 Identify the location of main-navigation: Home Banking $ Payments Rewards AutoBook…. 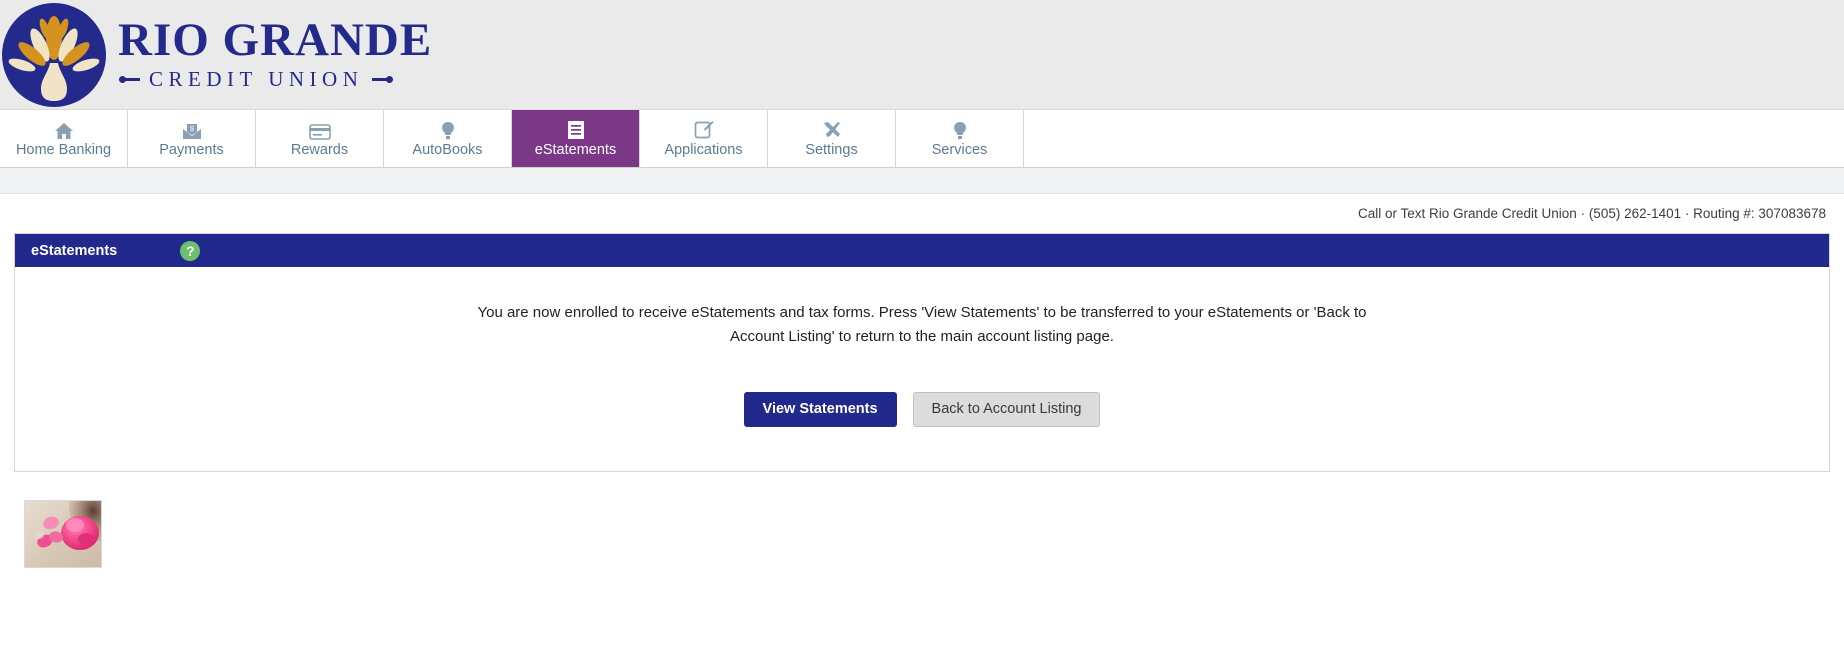
(922, 139).